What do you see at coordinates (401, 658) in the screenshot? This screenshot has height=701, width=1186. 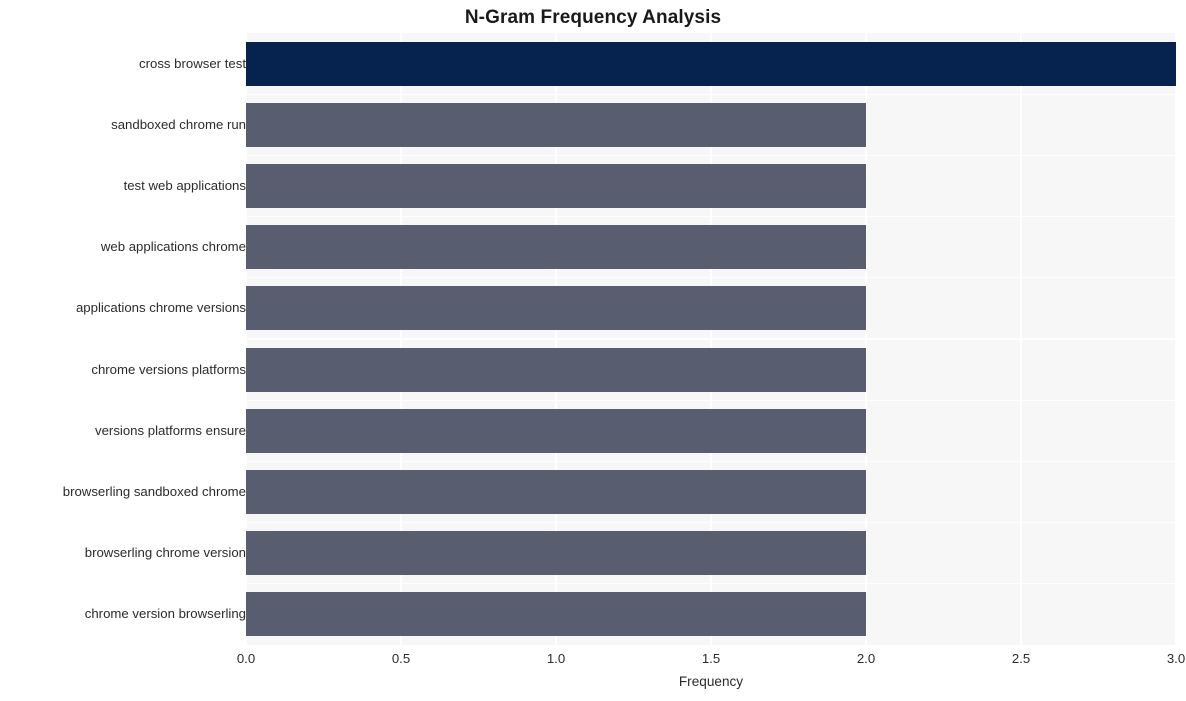 I see `x-axis-tick-label: 0.5` at bounding box center [401, 658].